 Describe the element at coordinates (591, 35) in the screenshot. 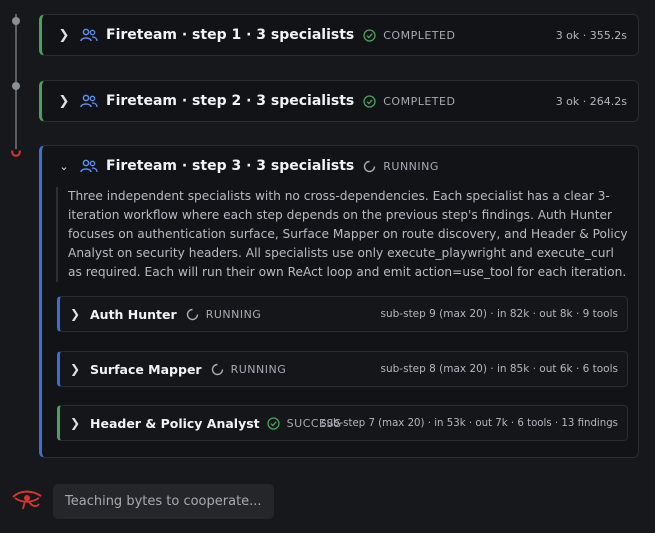

I see `step-meta: 3 ok · 355.2s` at that location.